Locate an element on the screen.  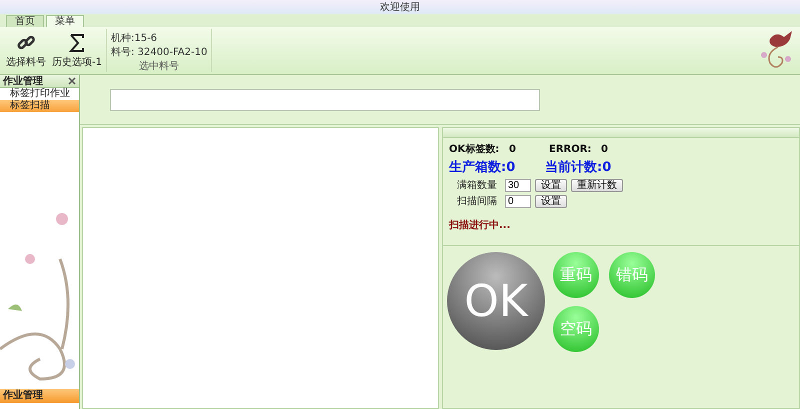
collapse-icon is located at coordinates (72, 81).